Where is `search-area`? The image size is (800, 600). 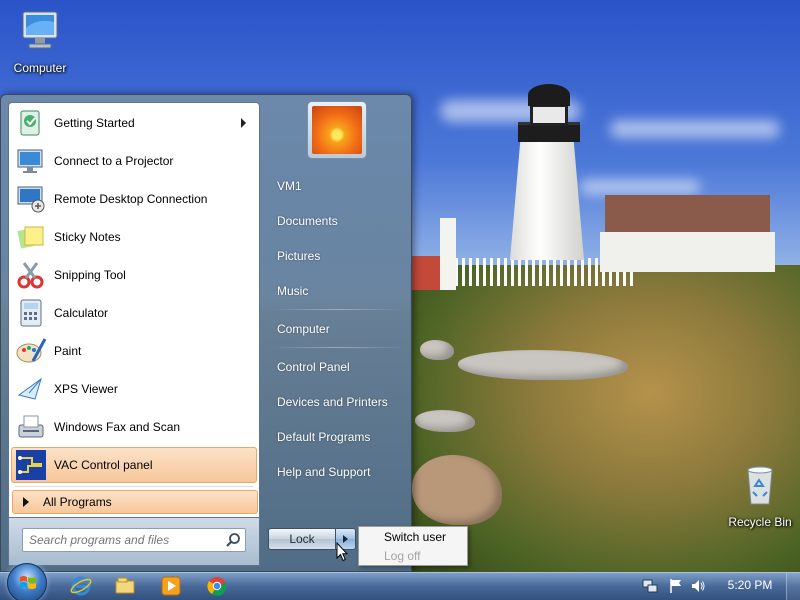 search-area is located at coordinates (134, 542).